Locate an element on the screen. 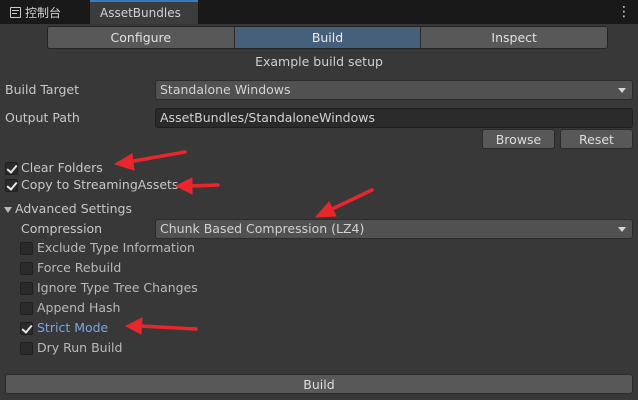  reset-button: Reset is located at coordinates (596, 139).